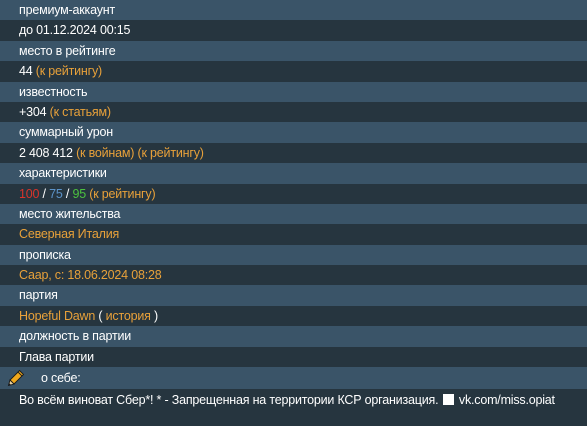 The width and height of the screenshot is (587, 426). Describe the element at coordinates (61, 378) in the screenshot. I see `about-label: о себе:` at that location.